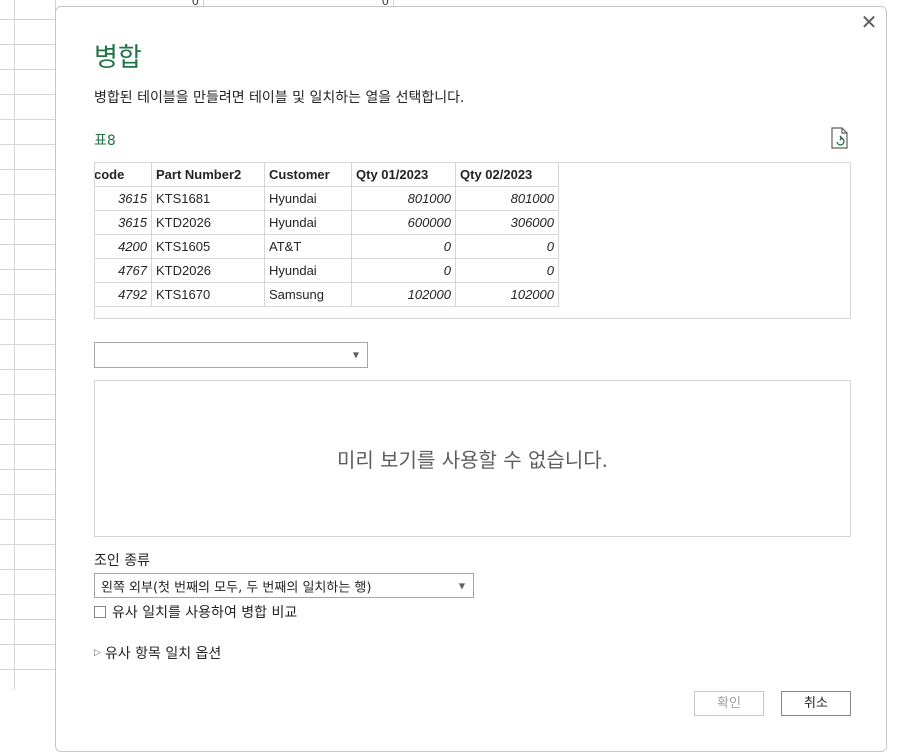 This screenshot has width=897, height=755. Describe the element at coordinates (507, 222) in the screenshot. I see `table-cell: 306000` at that location.